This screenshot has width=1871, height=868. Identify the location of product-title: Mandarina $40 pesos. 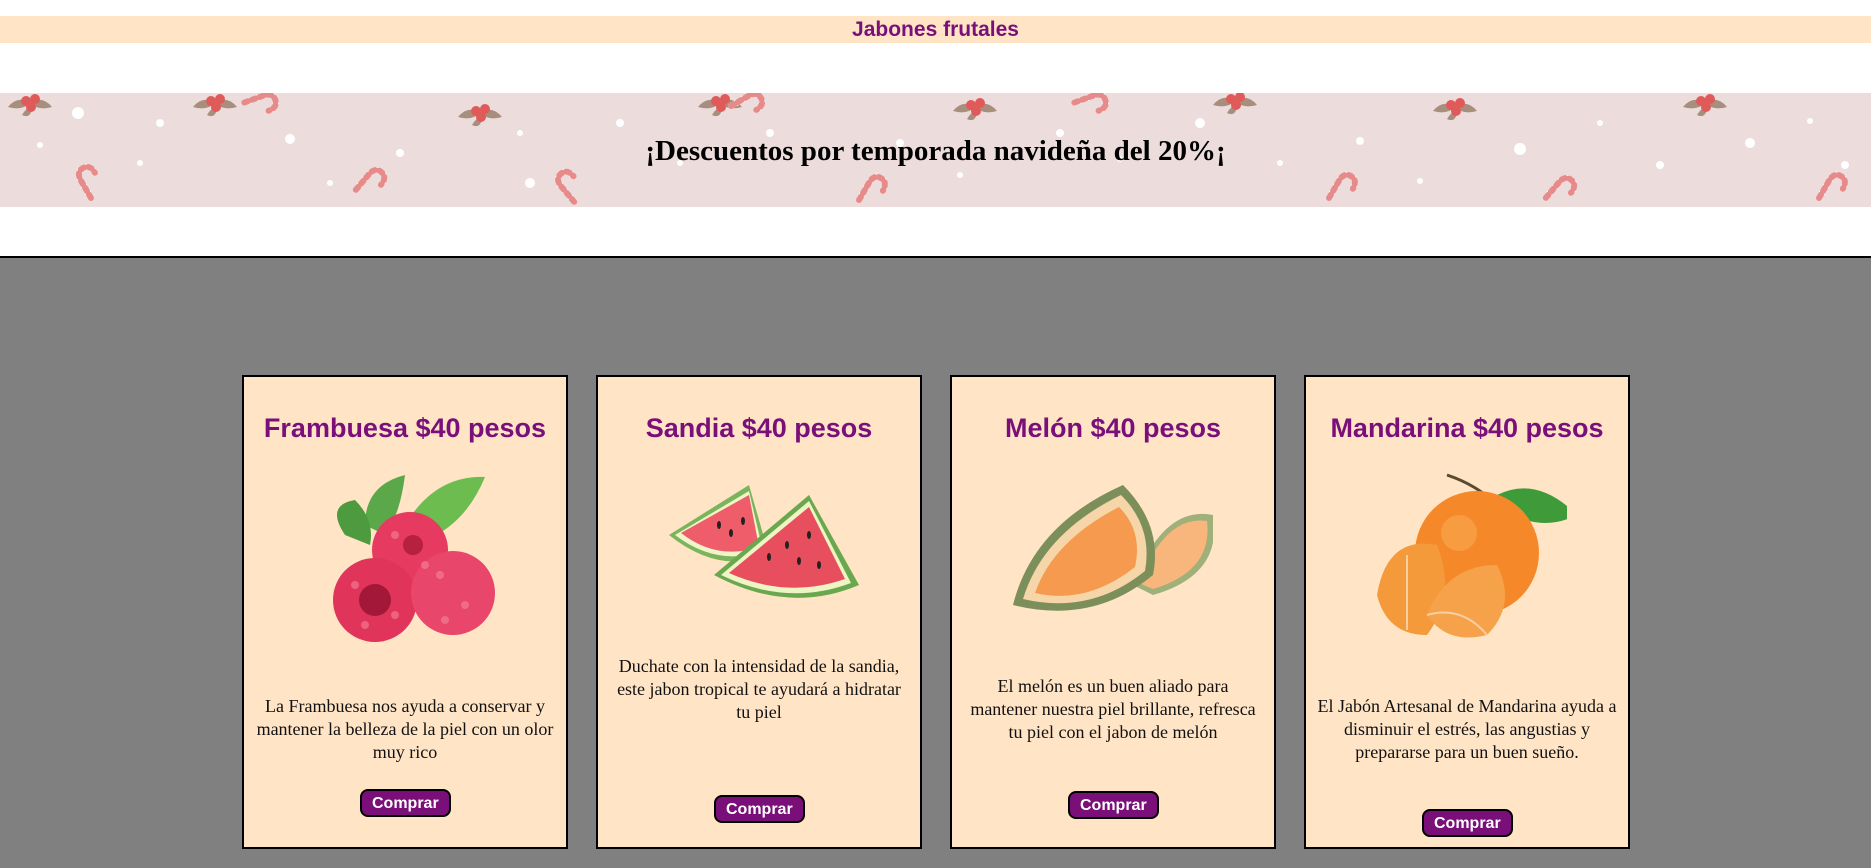
(1467, 428).